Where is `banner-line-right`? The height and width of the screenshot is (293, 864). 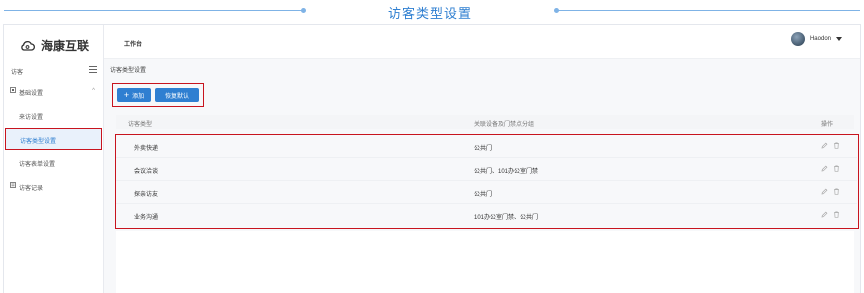 banner-line-right is located at coordinates (707, 10).